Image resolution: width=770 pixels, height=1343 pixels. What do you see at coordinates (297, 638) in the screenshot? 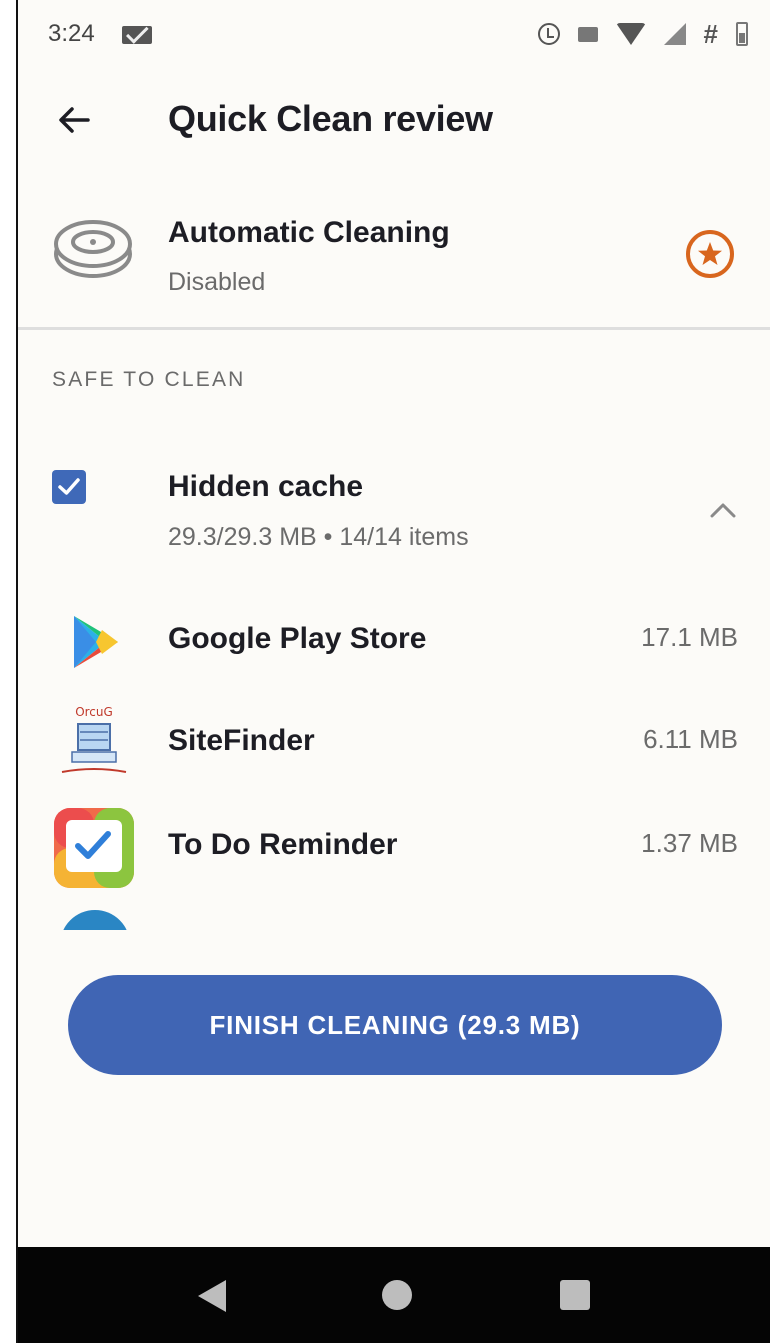
I see `app-name: Google Play Store` at bounding box center [297, 638].